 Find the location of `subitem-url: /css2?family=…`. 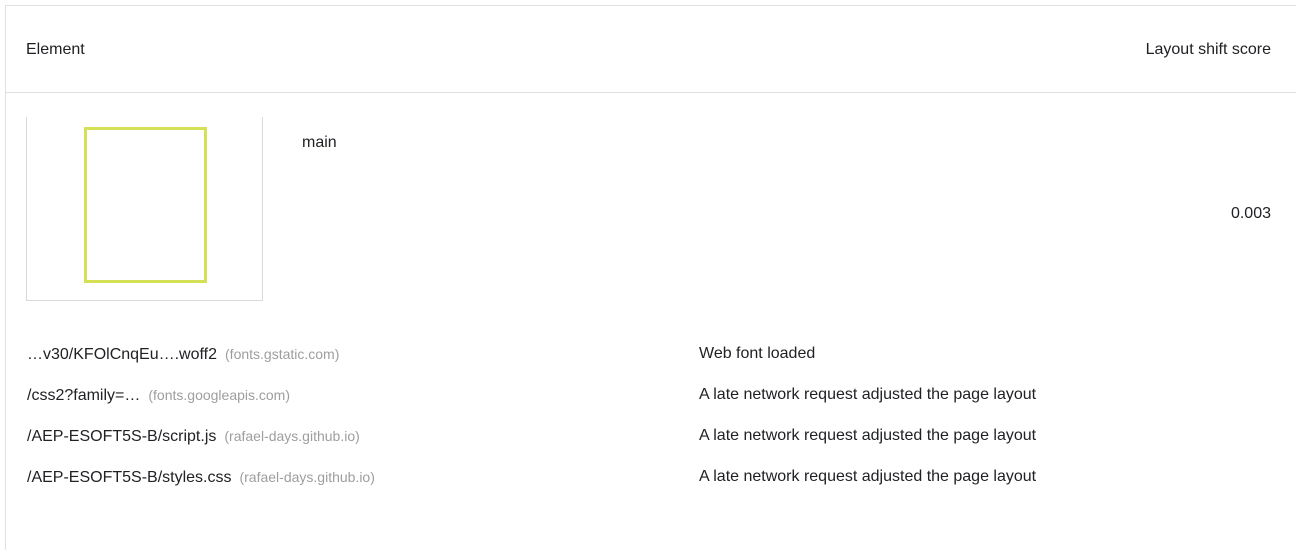

subitem-url: /css2?family=… is located at coordinates (83, 395).